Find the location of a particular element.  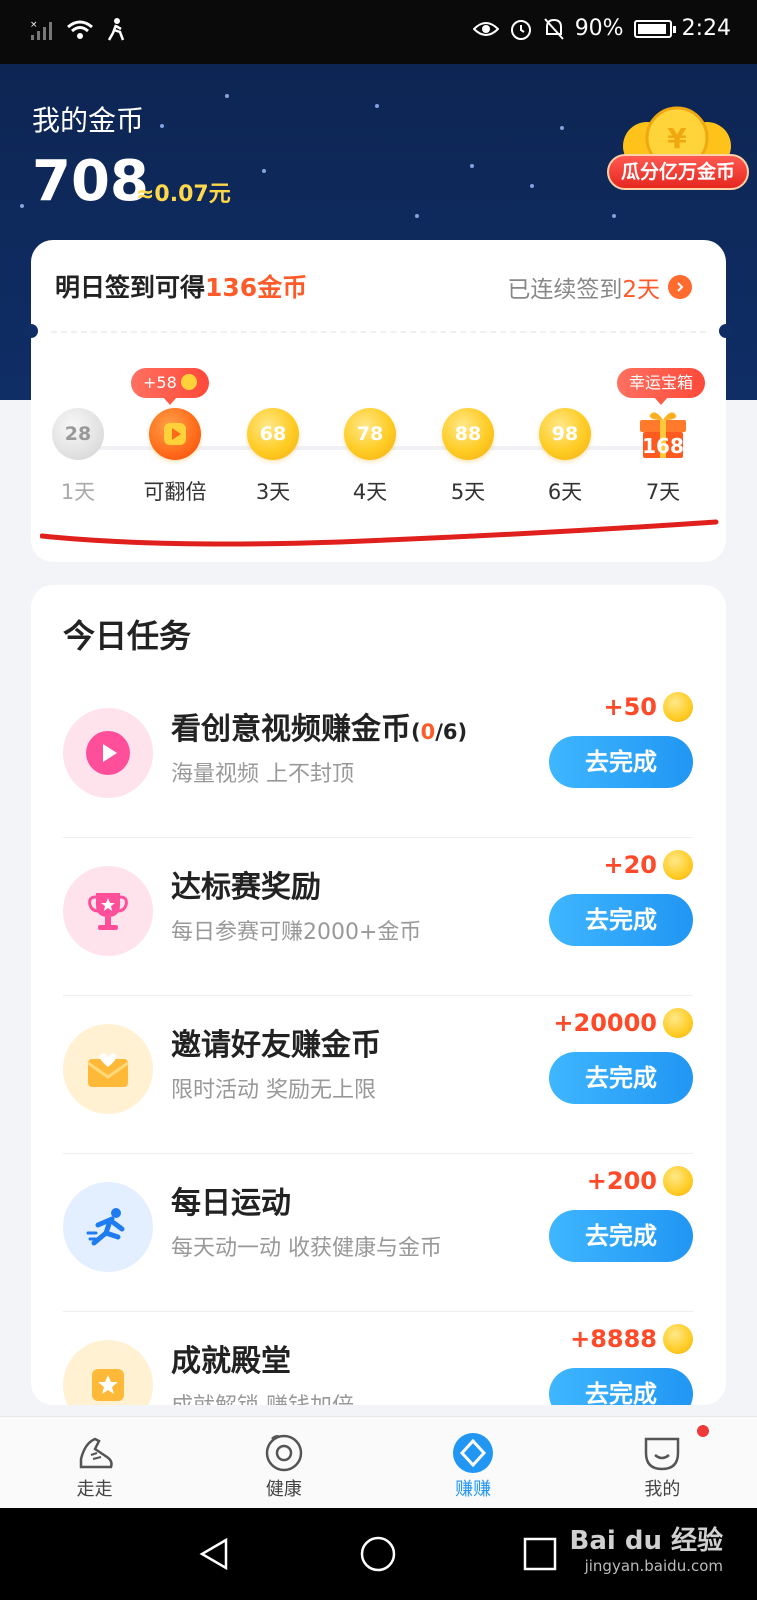

signin-day-double: 可翻倍 is located at coordinates (175, 457).